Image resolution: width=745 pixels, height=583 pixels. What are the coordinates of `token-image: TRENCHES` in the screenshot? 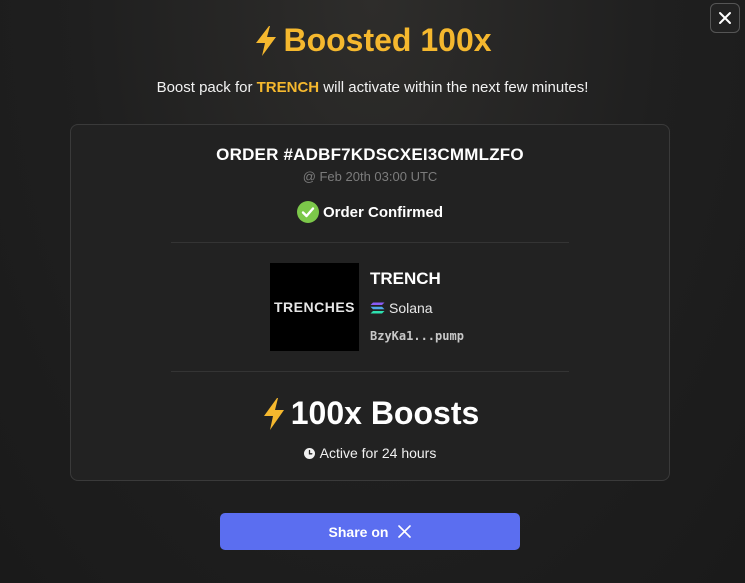 It's located at (314, 307).